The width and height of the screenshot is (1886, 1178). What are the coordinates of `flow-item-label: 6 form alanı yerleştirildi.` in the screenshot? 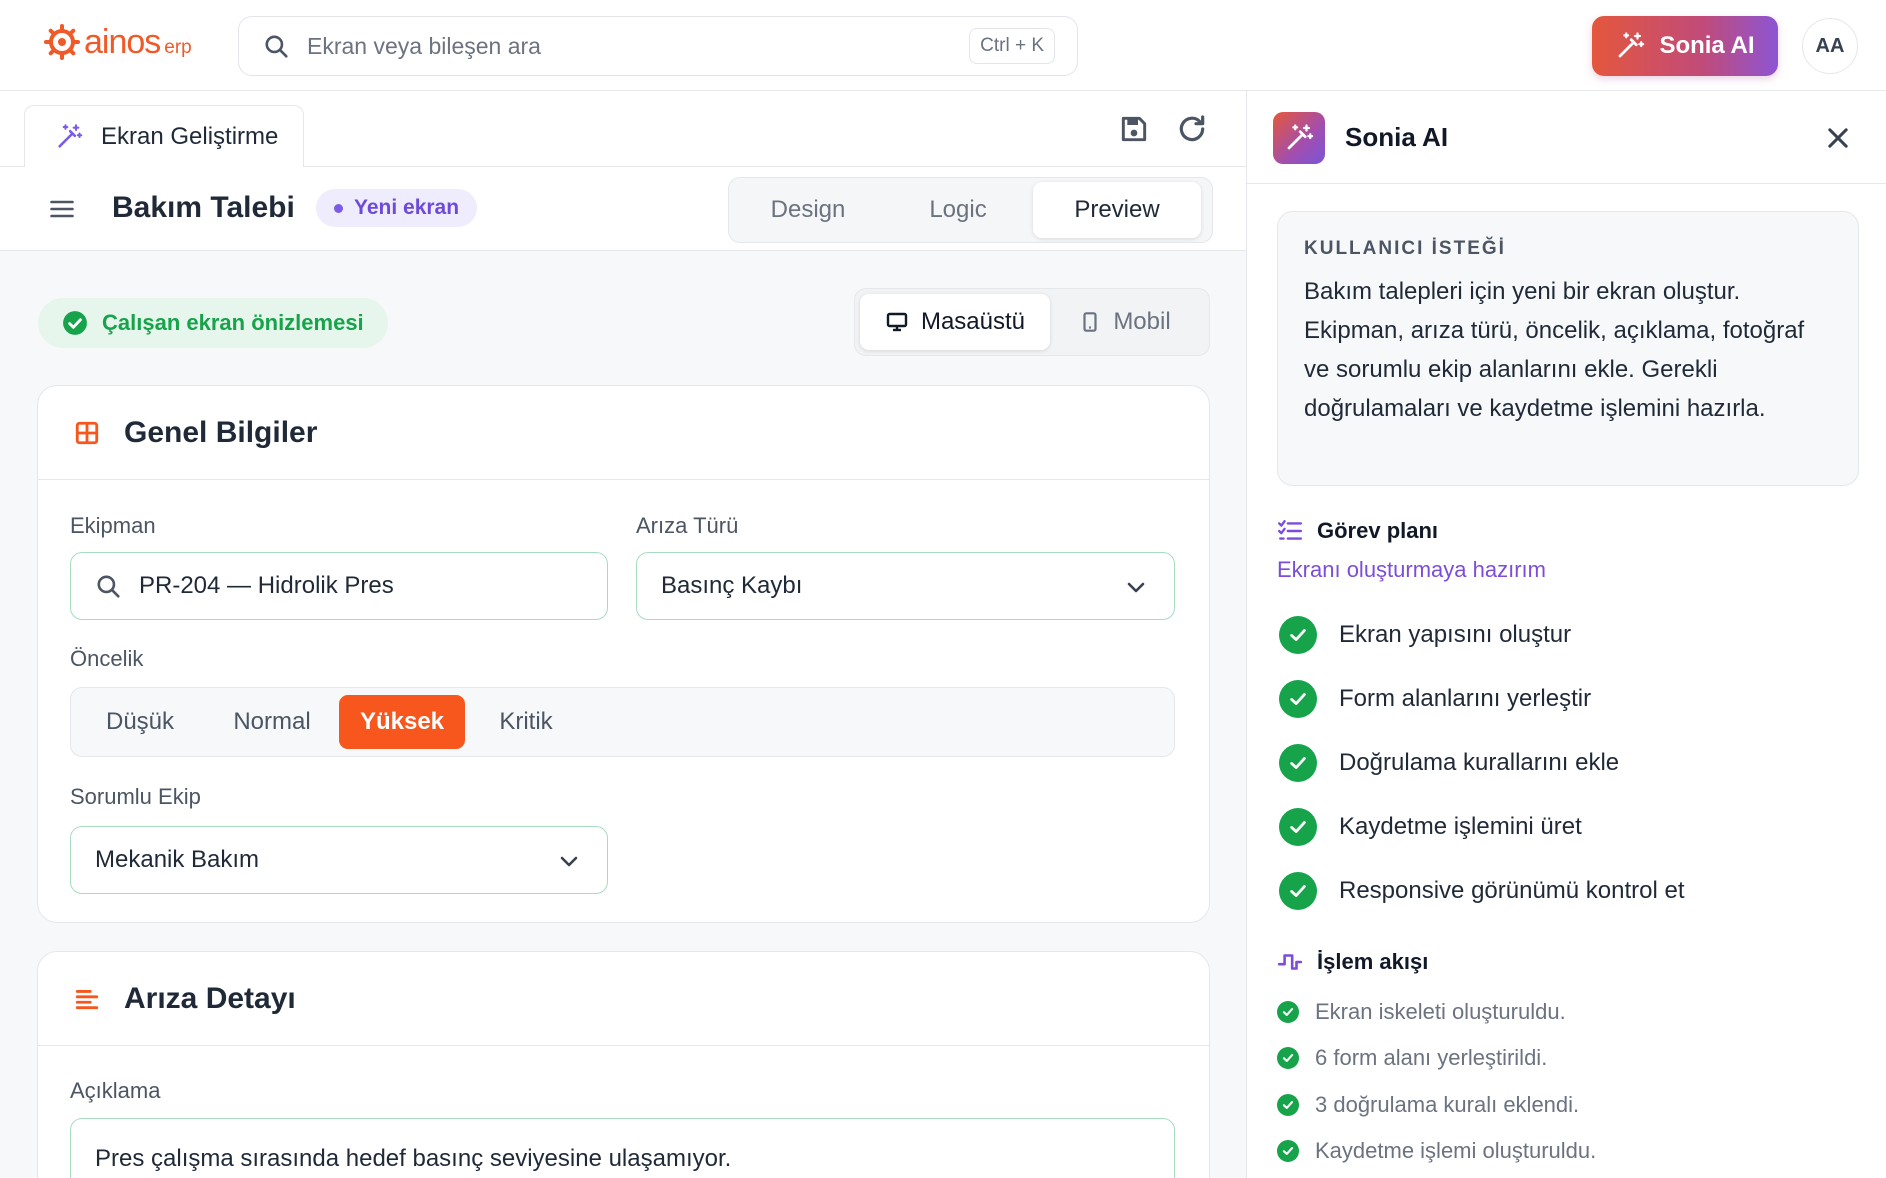 It's located at (1431, 1057).